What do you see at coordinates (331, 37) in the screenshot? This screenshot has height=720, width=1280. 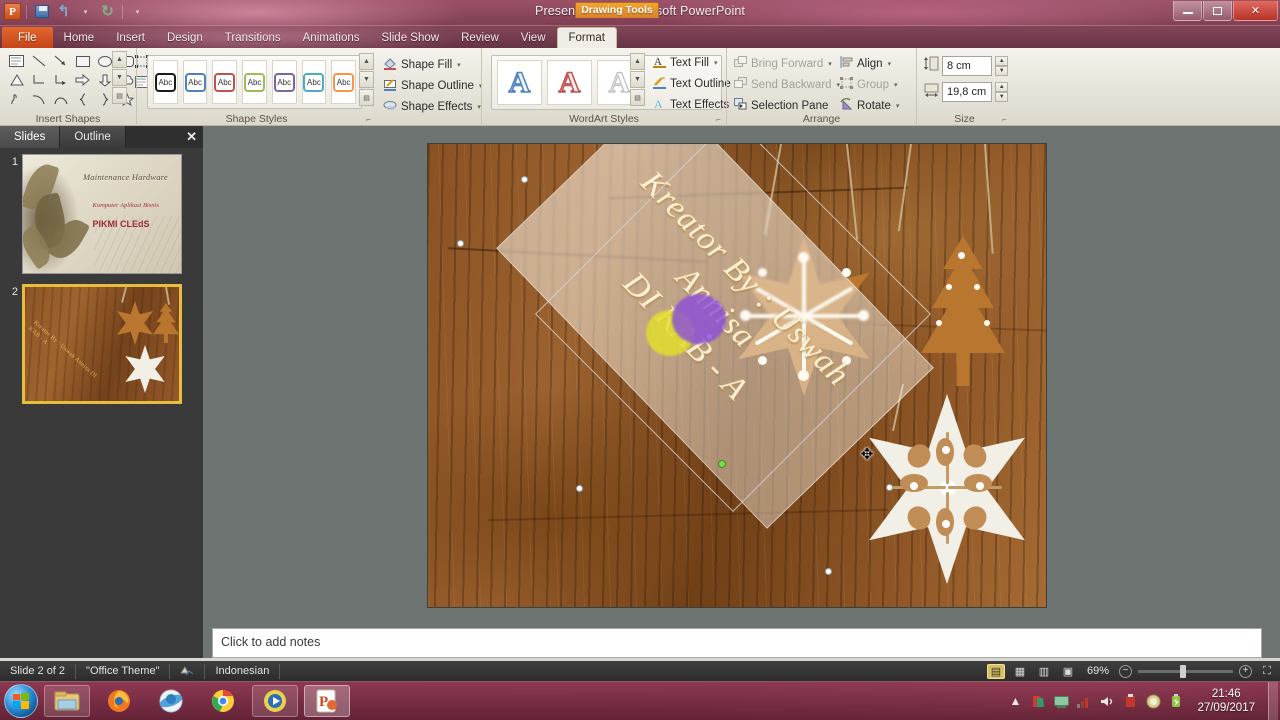 I see `tab-animations: Animations` at bounding box center [331, 37].